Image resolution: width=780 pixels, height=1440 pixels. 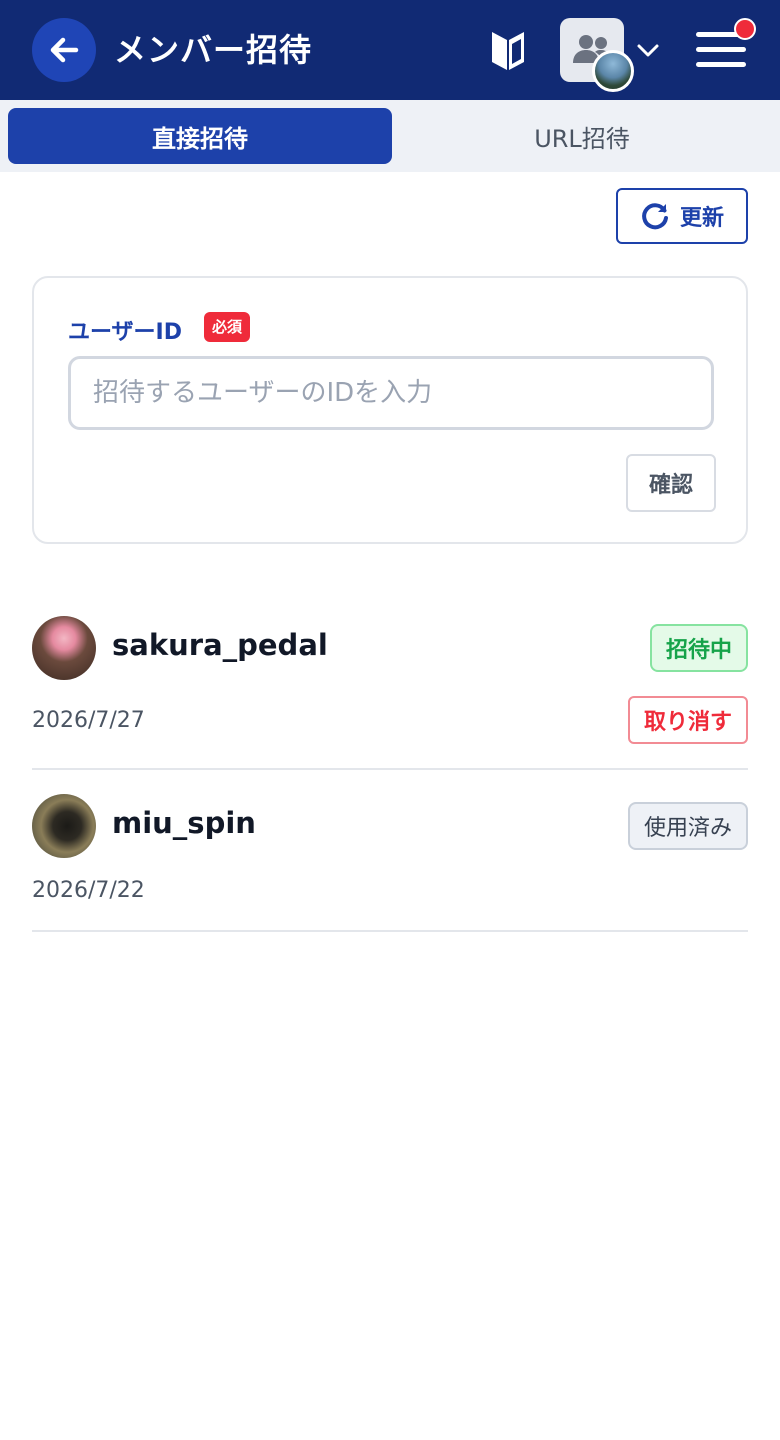 I want to click on status-badge: 使用済み, so click(x=687, y=826).